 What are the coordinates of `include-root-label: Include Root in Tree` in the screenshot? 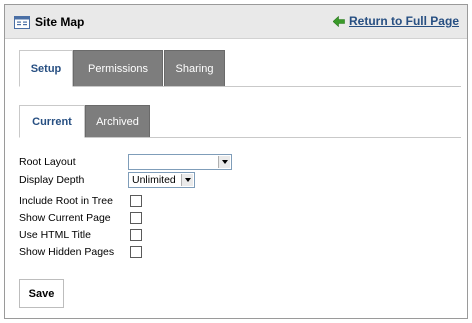 It's located at (66, 201).